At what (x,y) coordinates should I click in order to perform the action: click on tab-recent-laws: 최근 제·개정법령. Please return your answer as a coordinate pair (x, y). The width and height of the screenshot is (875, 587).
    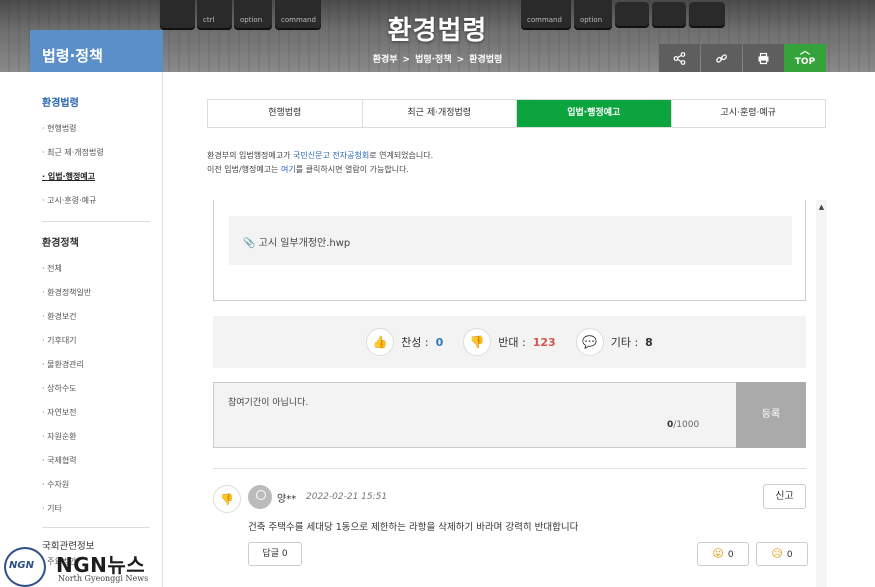
    Looking at the image, I should click on (440, 113).